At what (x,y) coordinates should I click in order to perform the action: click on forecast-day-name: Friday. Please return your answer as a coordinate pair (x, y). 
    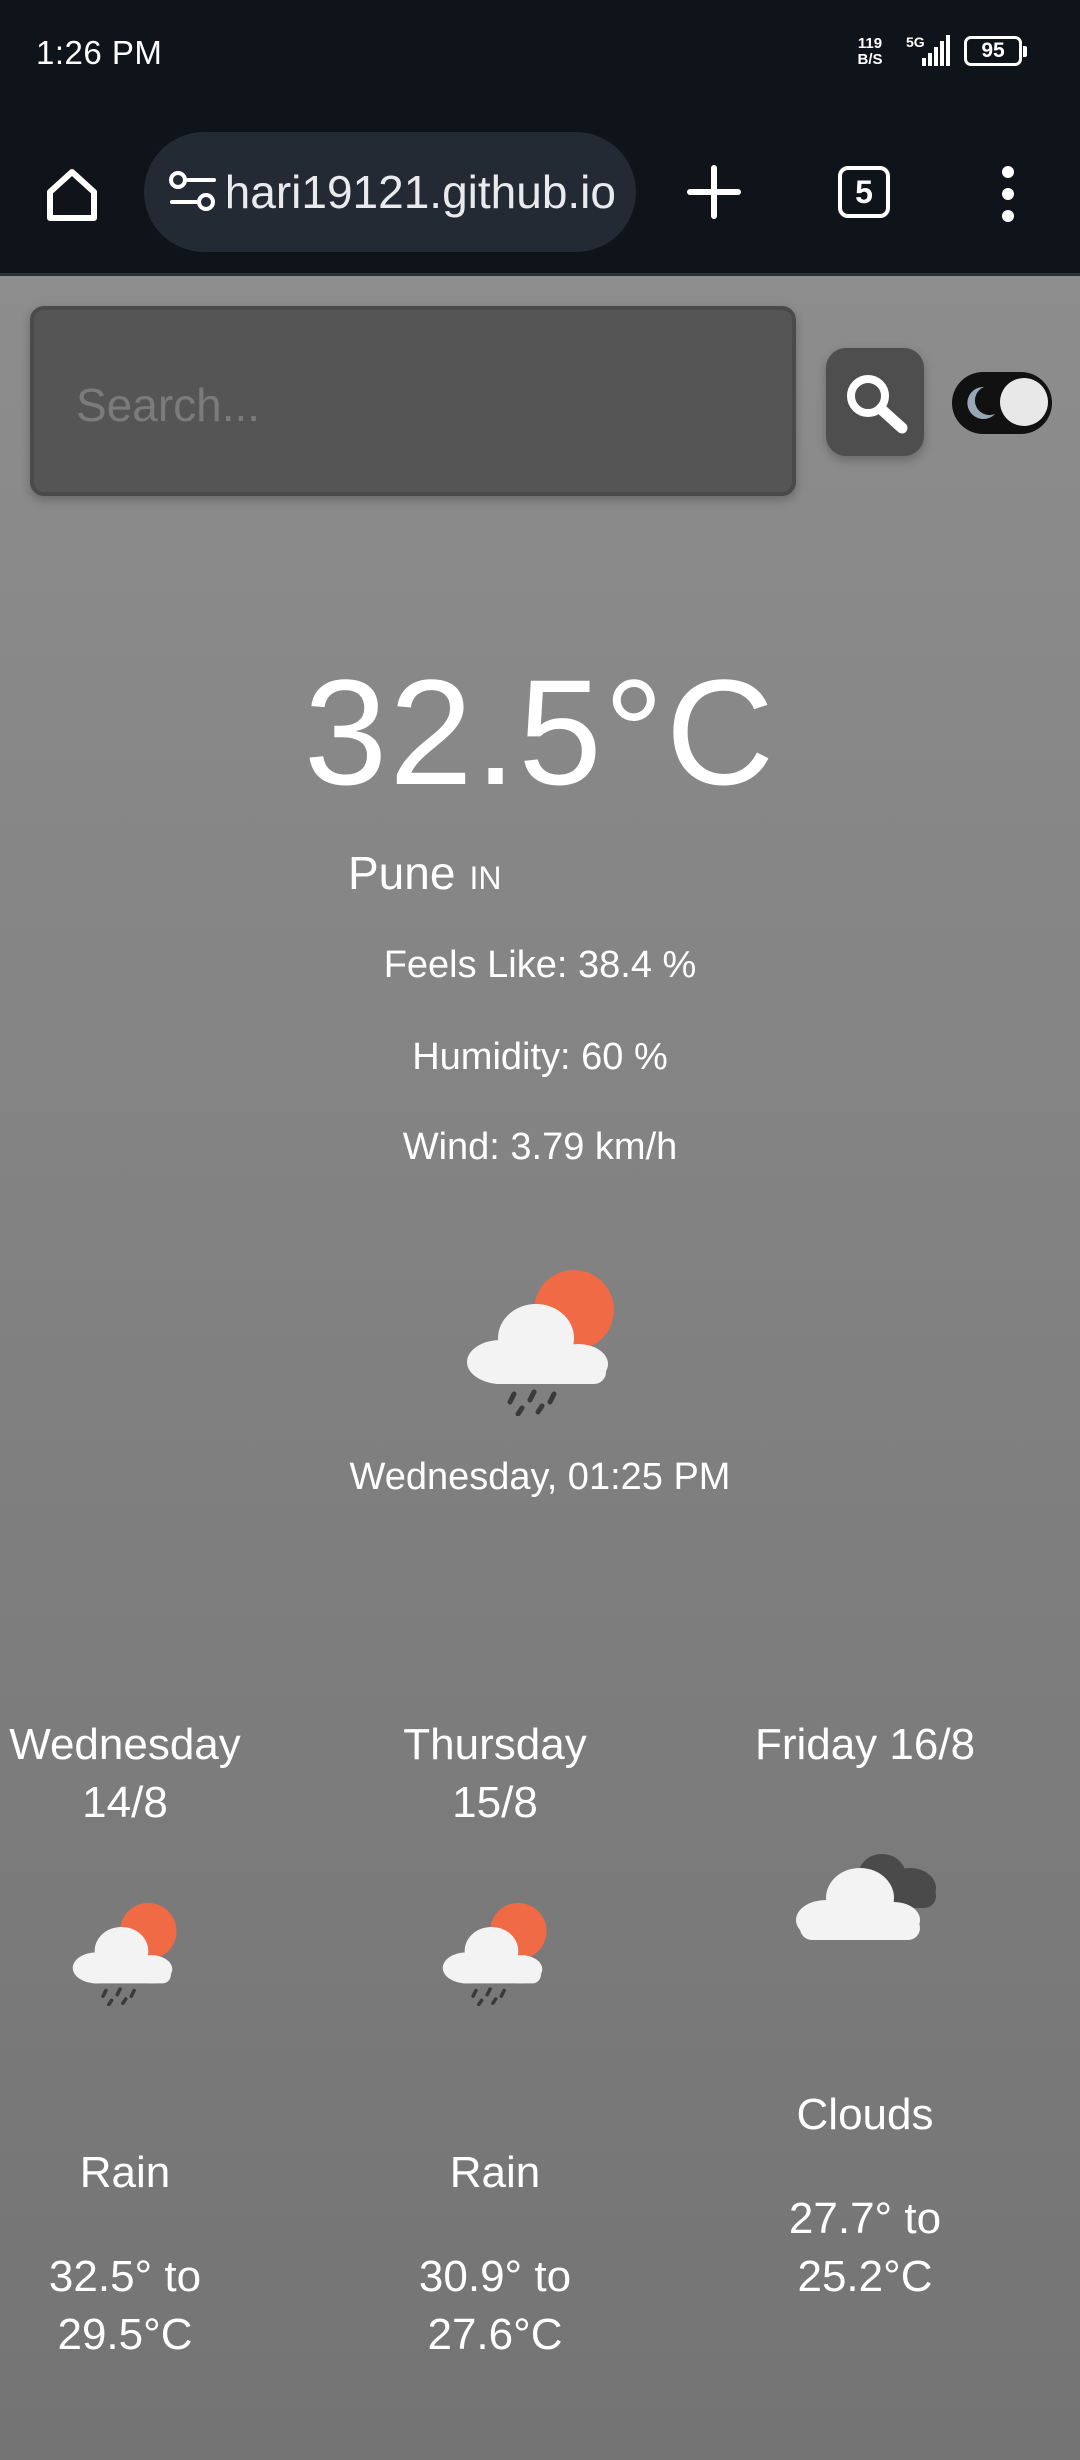
    Looking at the image, I should click on (816, 1744).